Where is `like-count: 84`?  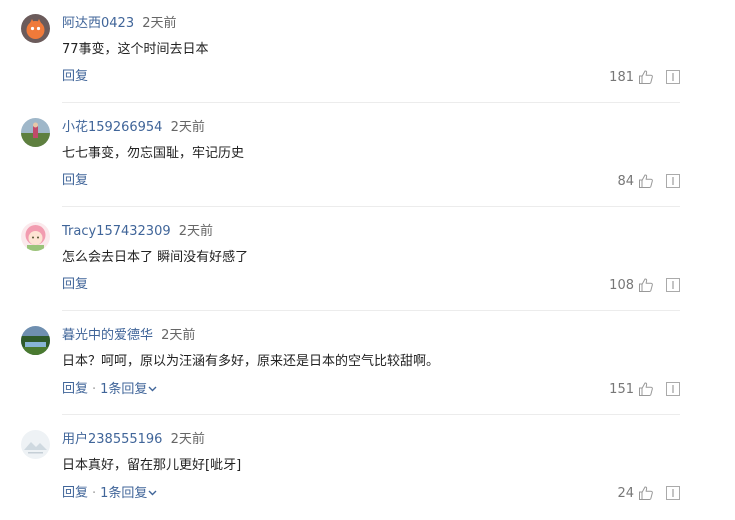 like-count: 84 is located at coordinates (625, 181).